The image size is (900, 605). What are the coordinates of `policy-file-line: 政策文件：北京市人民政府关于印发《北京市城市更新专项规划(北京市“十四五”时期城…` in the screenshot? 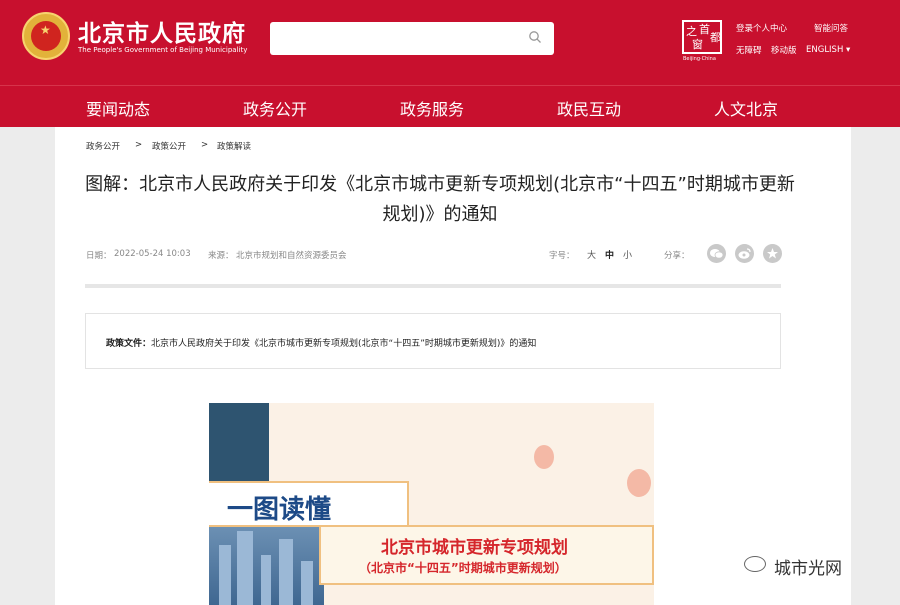 It's located at (321, 342).